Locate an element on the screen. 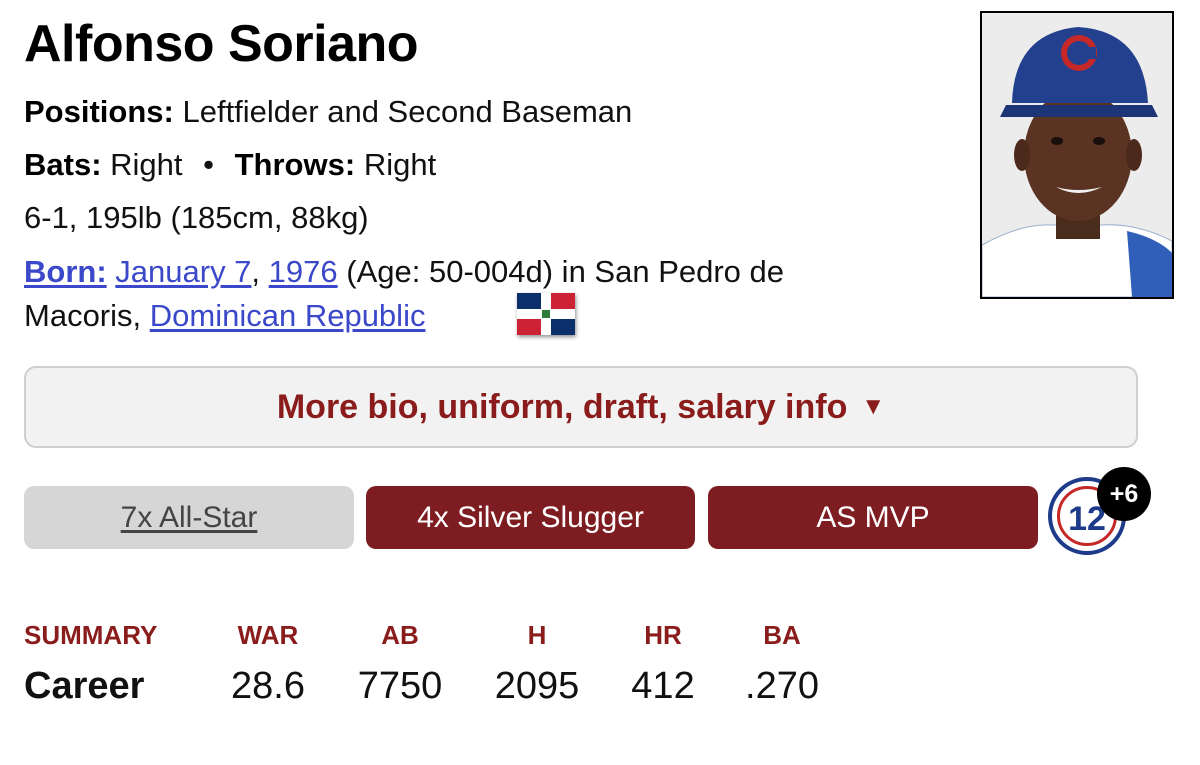  career-row-label: Career is located at coordinates (84, 686).